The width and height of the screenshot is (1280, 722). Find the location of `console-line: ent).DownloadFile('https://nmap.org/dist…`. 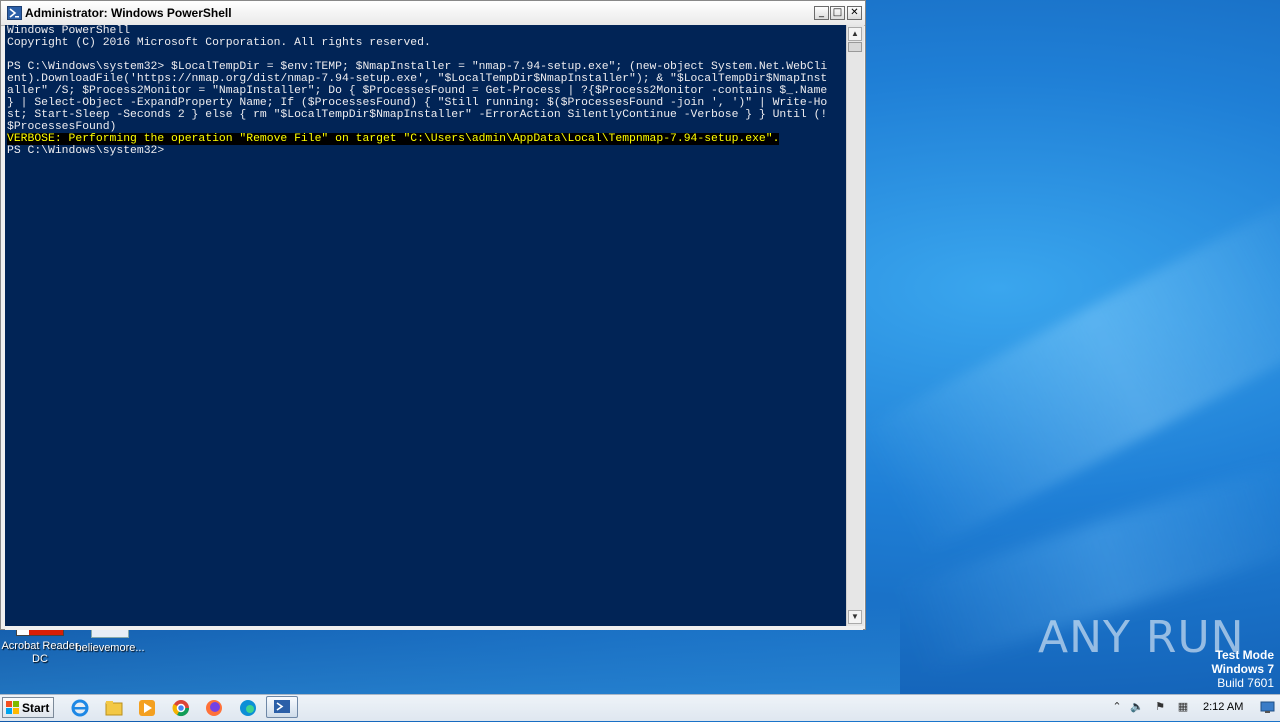

console-line: ent).DownloadFile('https://nmap.org/dist… is located at coordinates (417, 79).